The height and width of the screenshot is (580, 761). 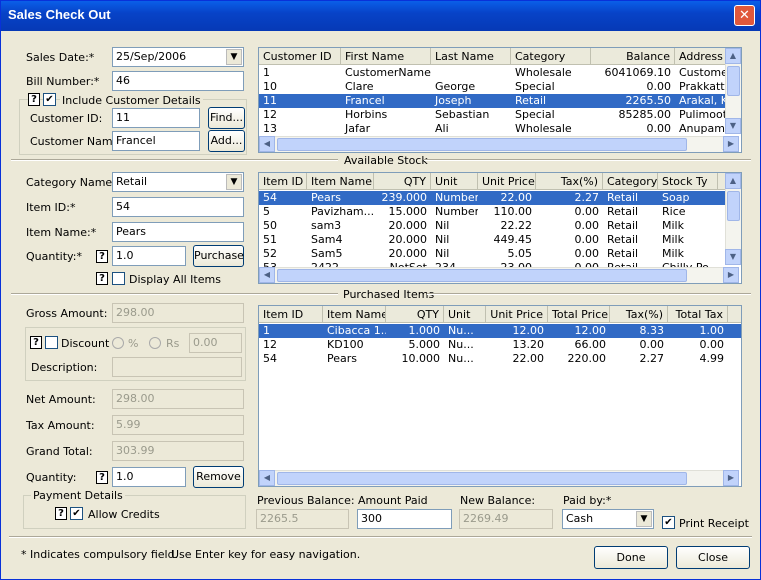 What do you see at coordinates (579, 314) in the screenshot?
I see `column-header: Total Price` at bounding box center [579, 314].